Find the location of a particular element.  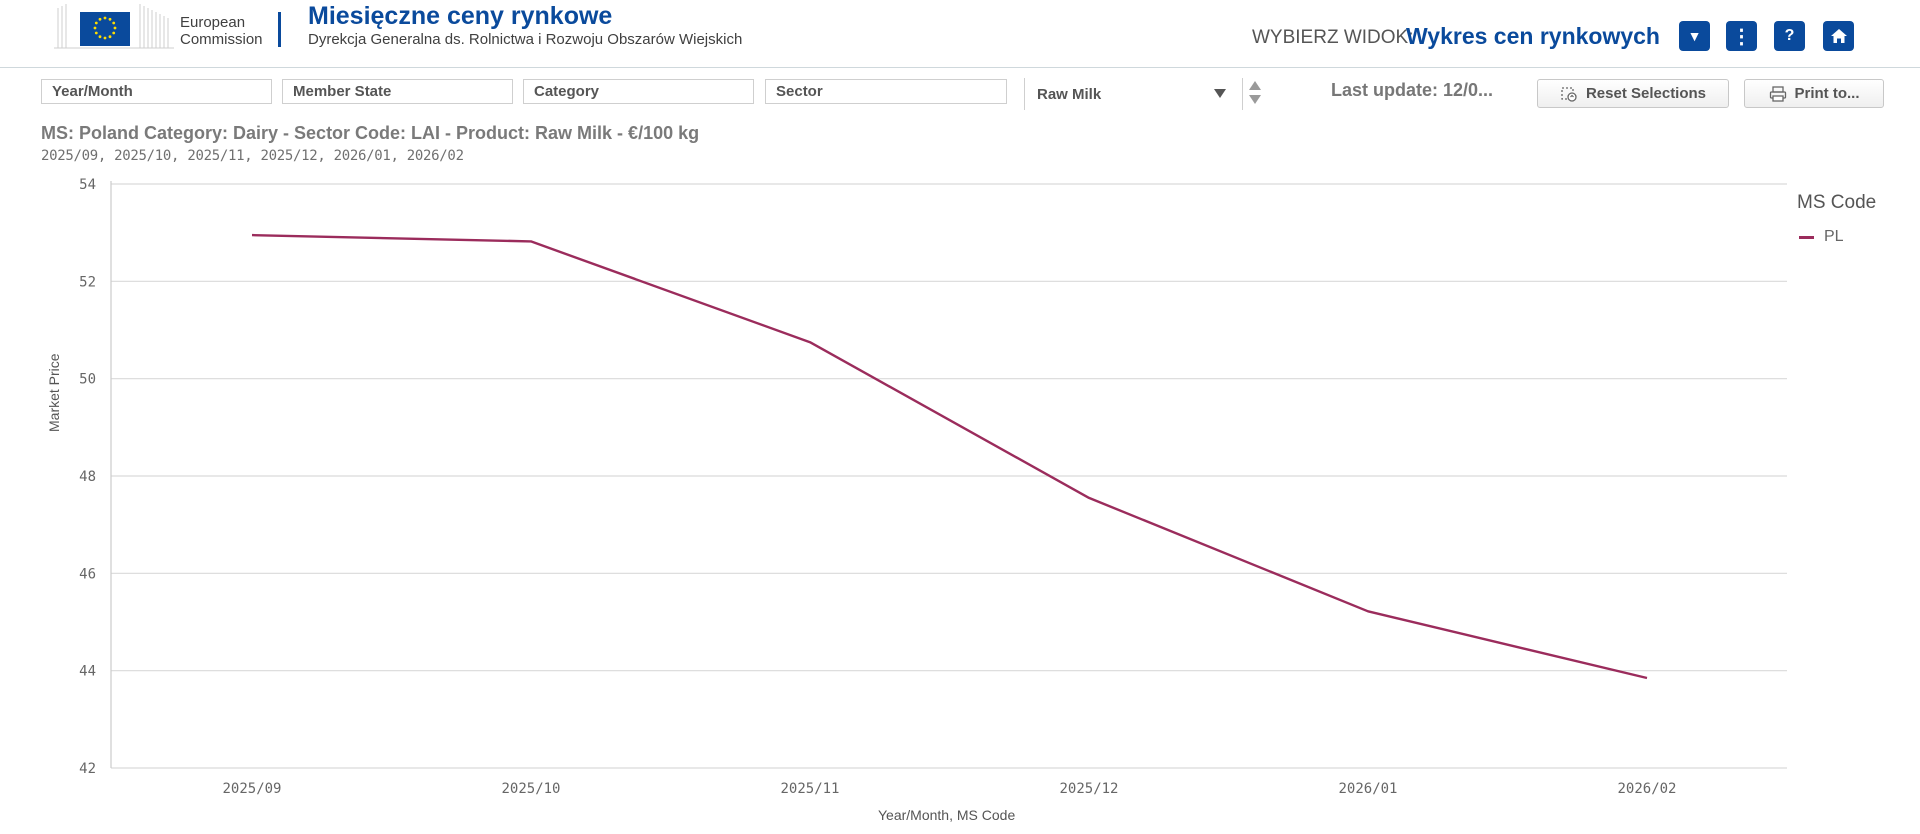

y-tick-label: 42 is located at coordinates (87, 769).